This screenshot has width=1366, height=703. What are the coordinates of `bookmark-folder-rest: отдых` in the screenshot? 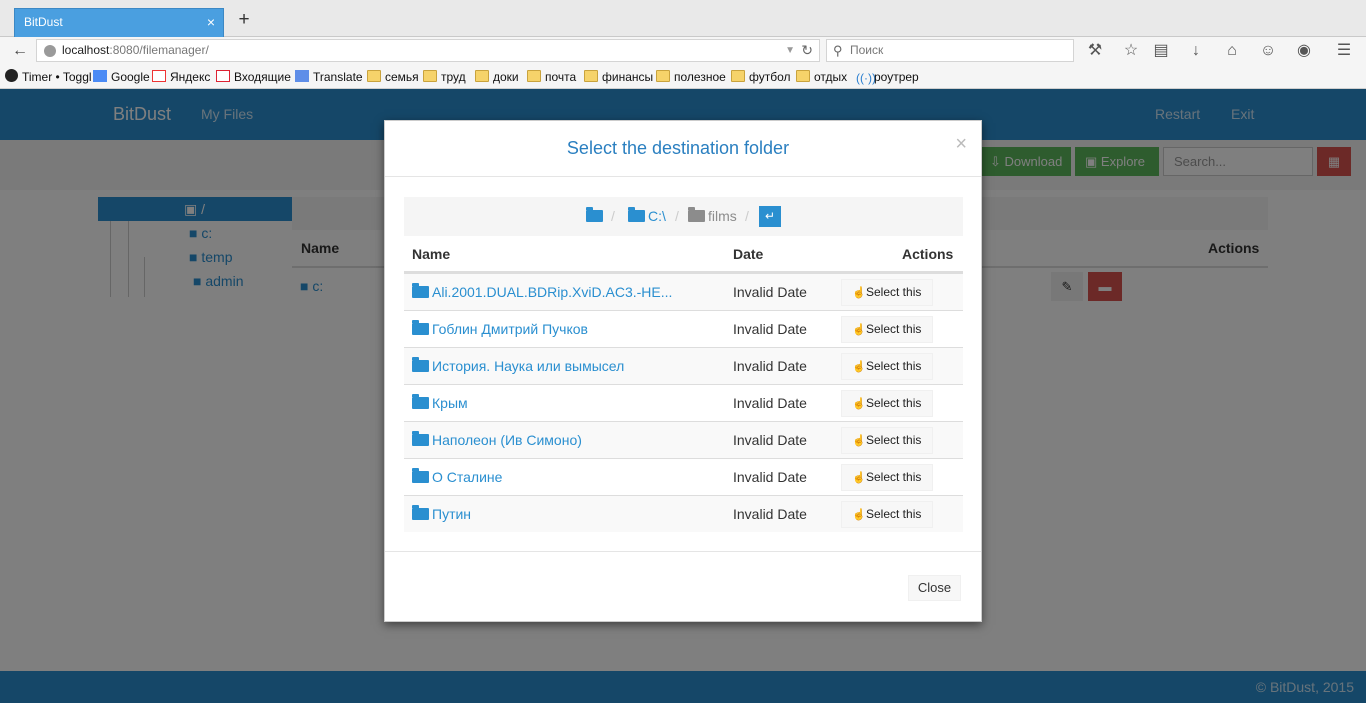 It's located at (821, 77).